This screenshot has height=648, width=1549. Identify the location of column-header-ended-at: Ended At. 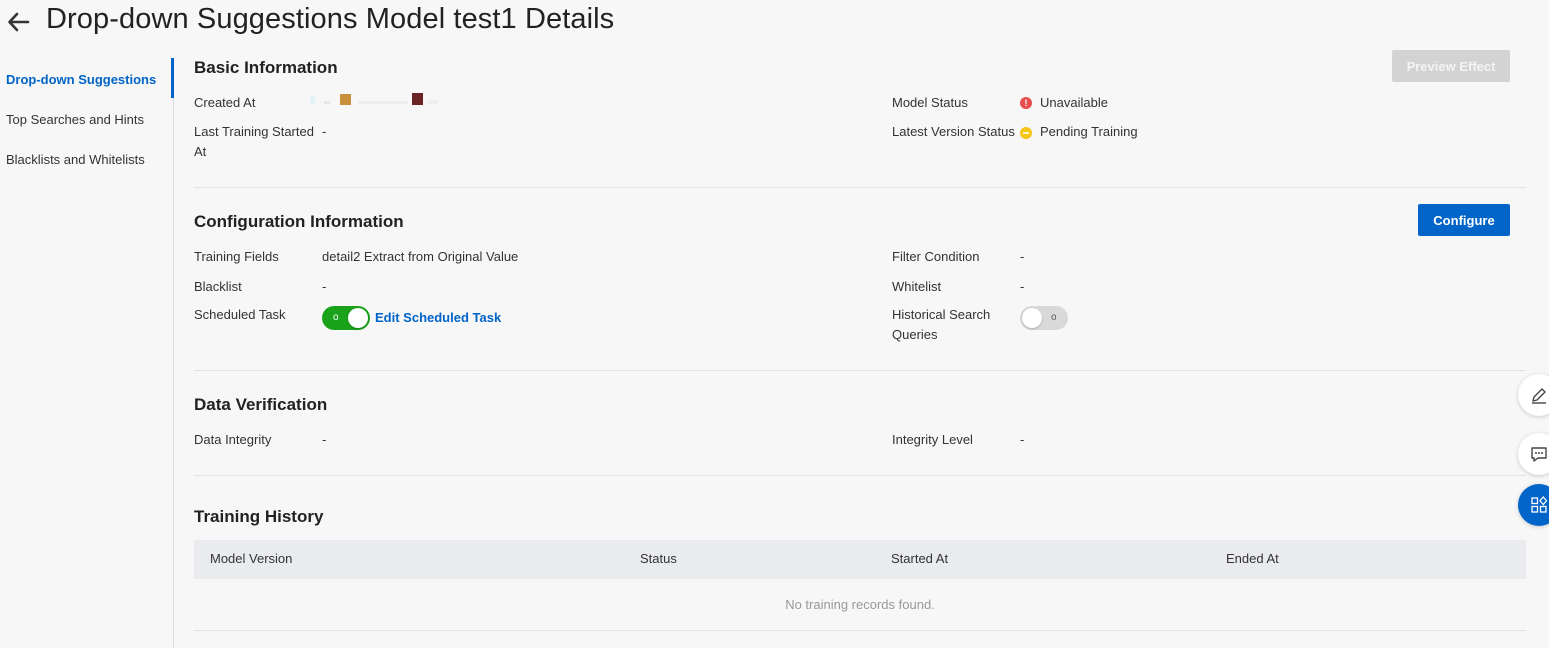
(1252, 558).